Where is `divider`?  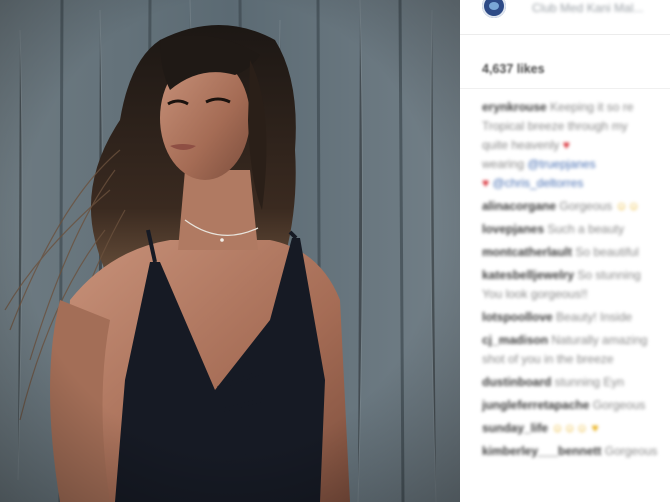
divider is located at coordinates (565, 88).